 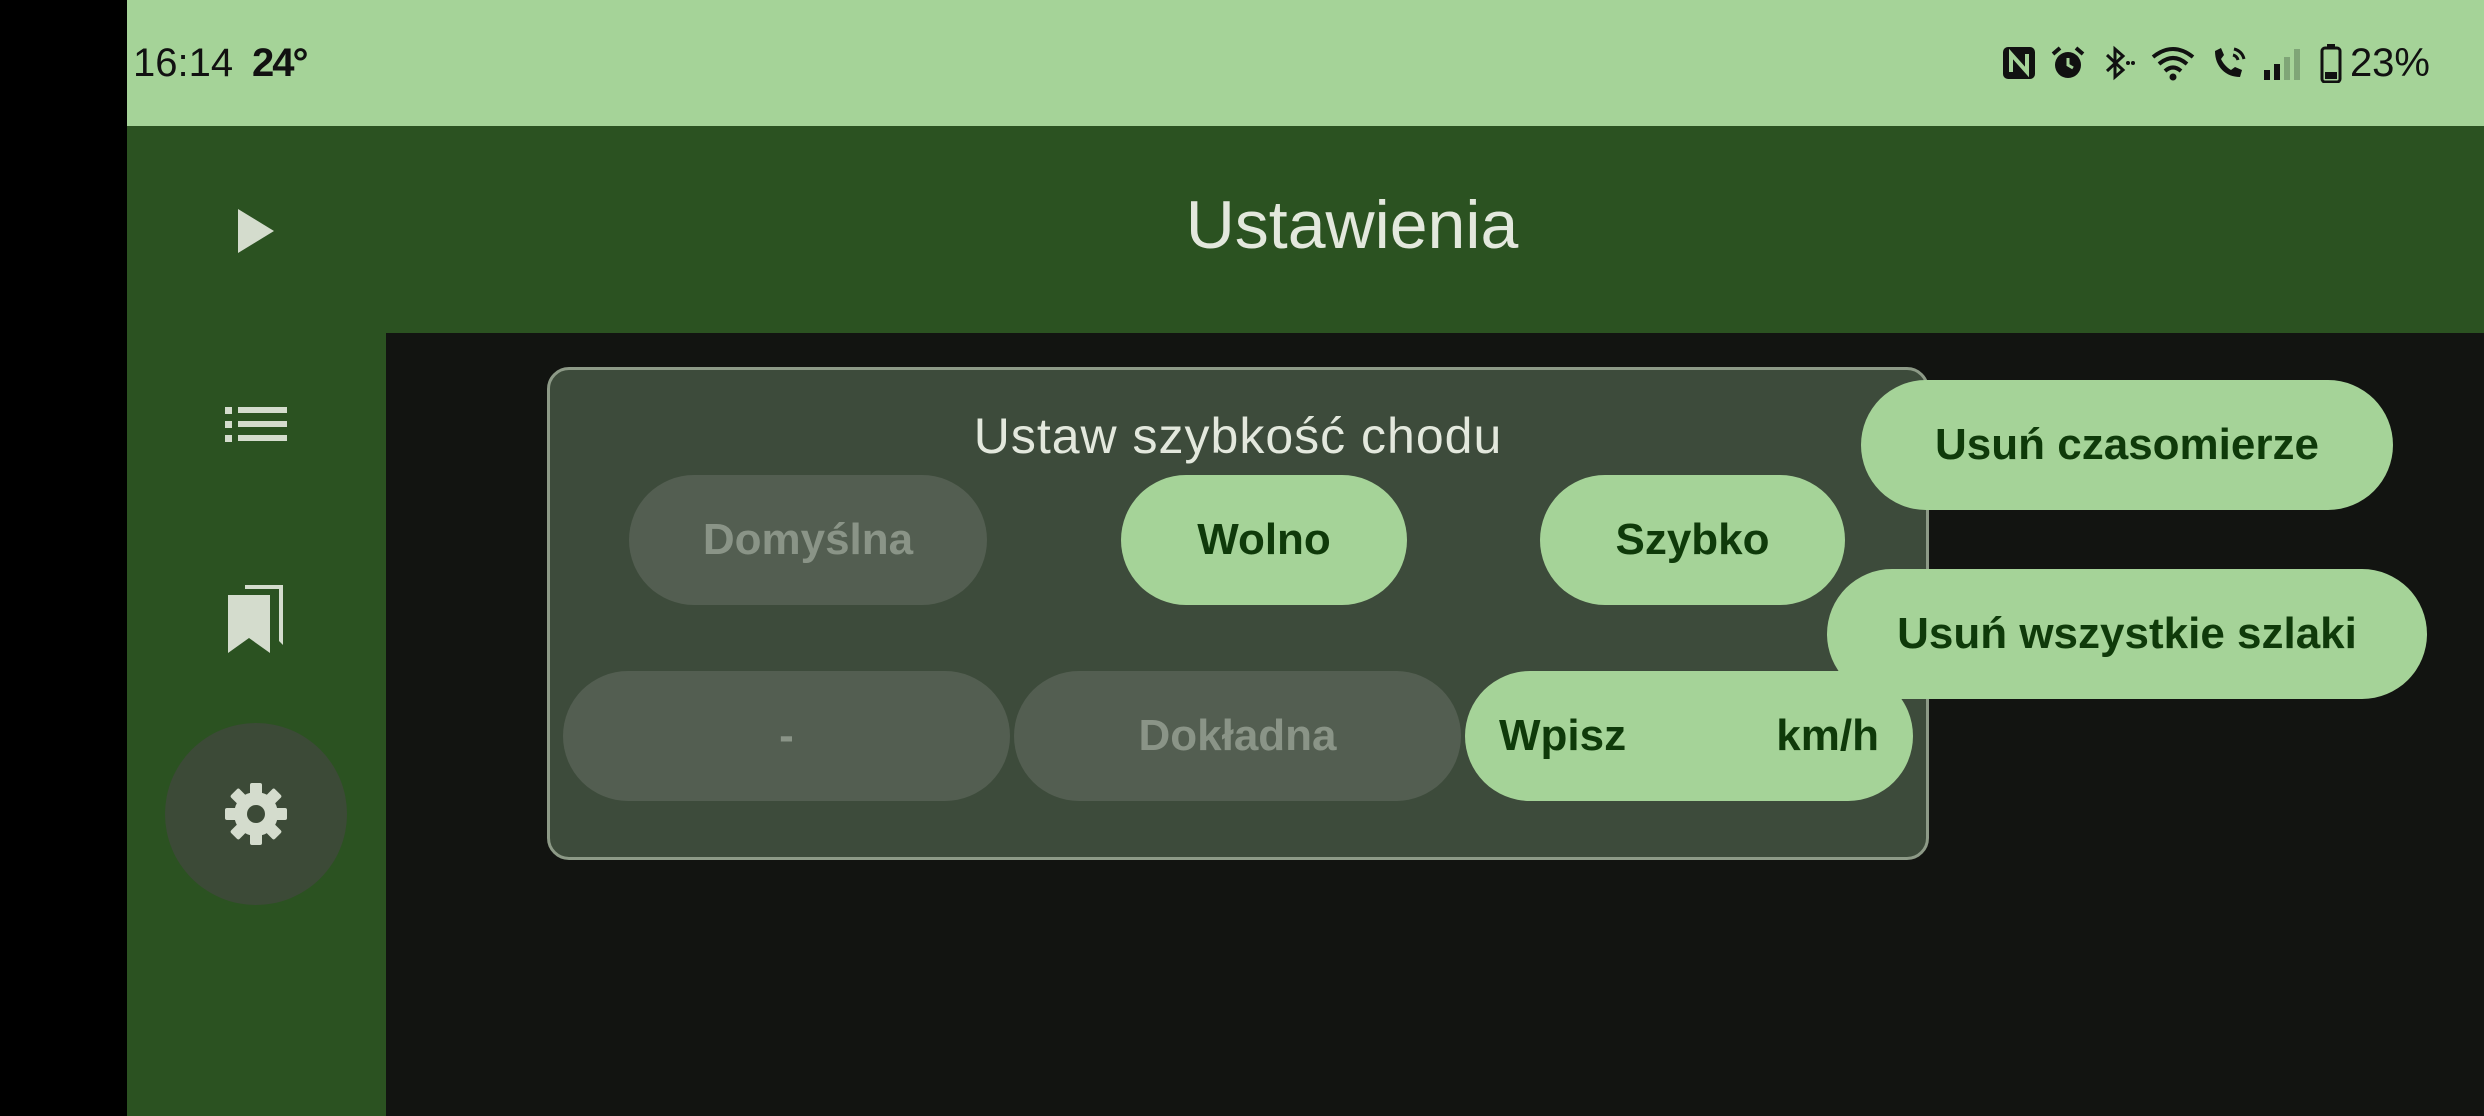 I want to click on speed-input-label: Wpisz, so click(x=1563, y=735).